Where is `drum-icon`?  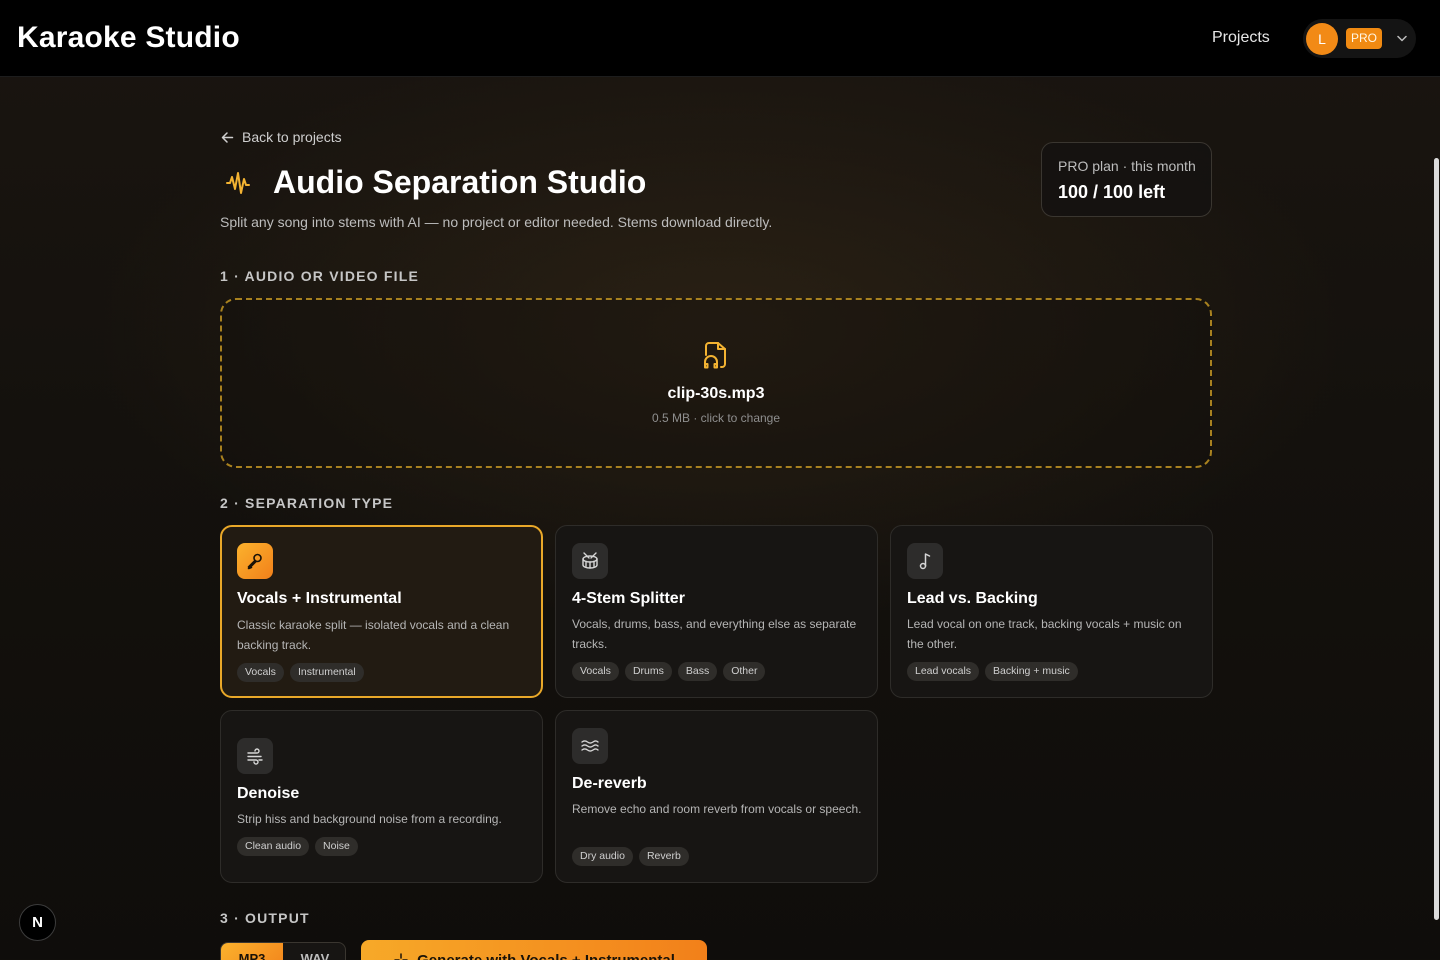 drum-icon is located at coordinates (590, 560).